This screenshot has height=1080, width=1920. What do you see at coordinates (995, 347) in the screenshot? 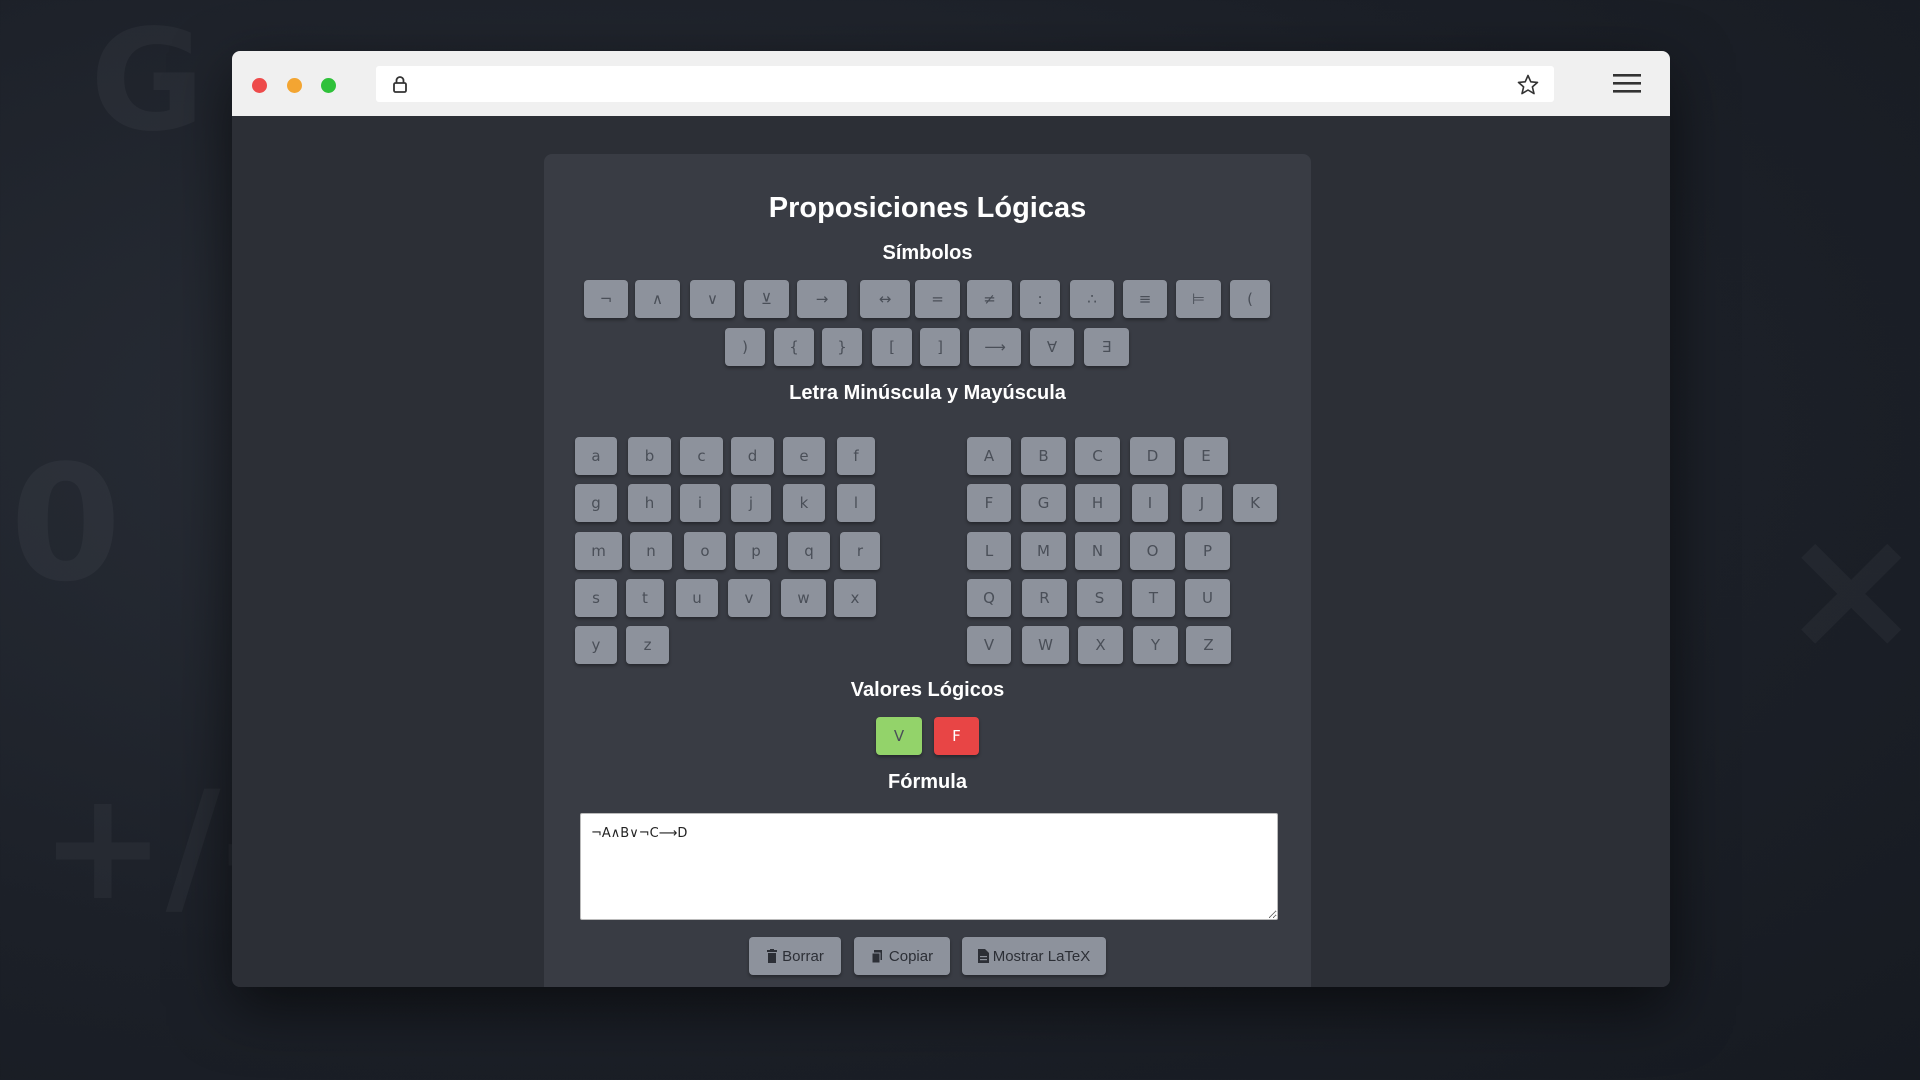
I see `symbol-key: ⟶` at bounding box center [995, 347].